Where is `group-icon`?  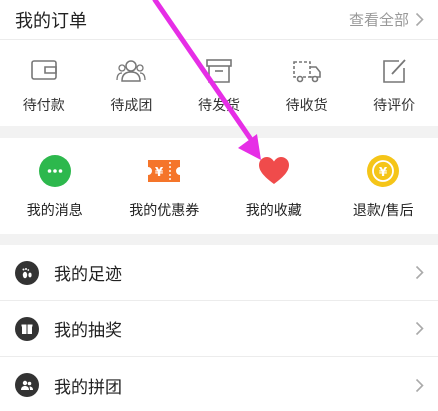
group-icon is located at coordinates (131, 71).